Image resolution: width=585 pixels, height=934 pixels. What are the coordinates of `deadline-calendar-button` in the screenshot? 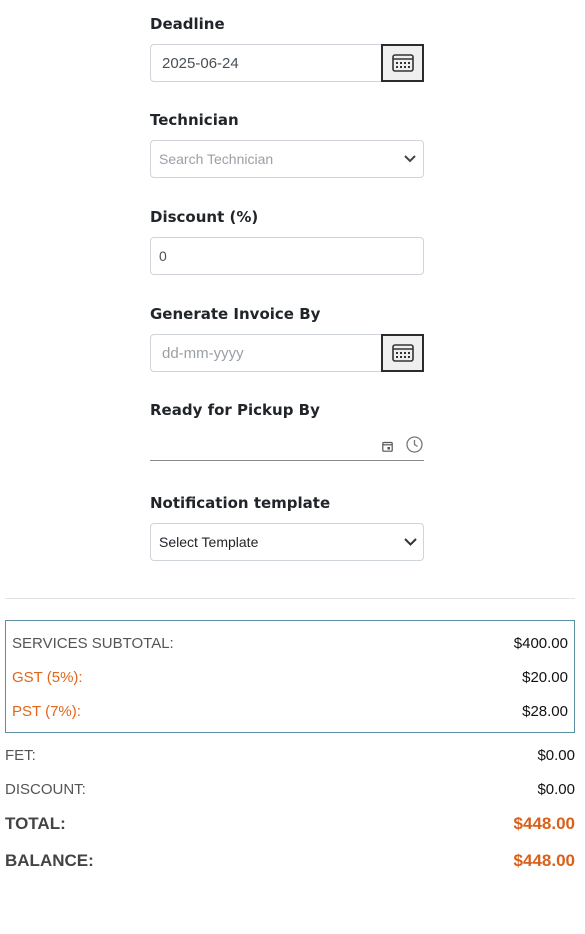 It's located at (402, 63).